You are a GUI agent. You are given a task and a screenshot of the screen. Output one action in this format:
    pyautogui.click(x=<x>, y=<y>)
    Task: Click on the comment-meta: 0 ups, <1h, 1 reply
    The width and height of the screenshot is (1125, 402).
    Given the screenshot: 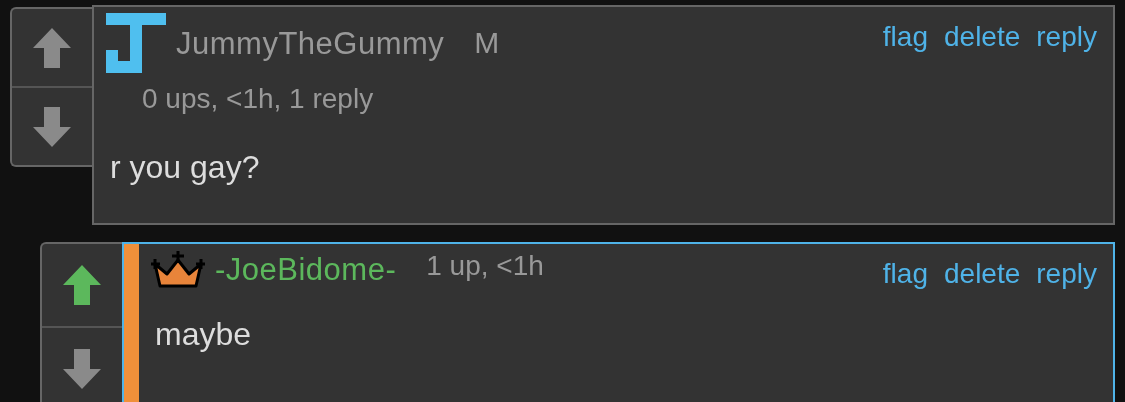 What is the action you would take?
    pyautogui.click(x=258, y=99)
    